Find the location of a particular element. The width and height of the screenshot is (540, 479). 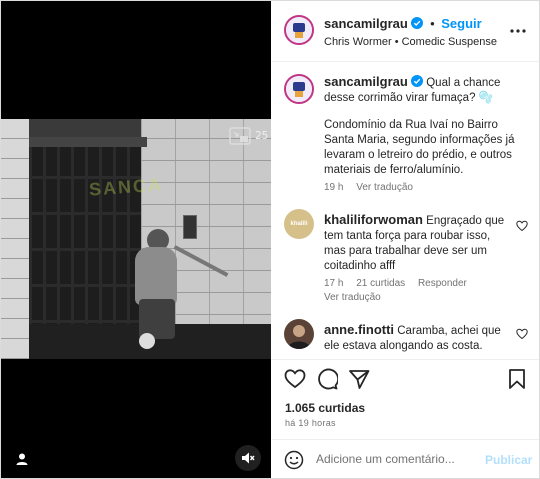

comment-meta: 17 h 21 curtidas Responder is located at coordinates (400, 283).